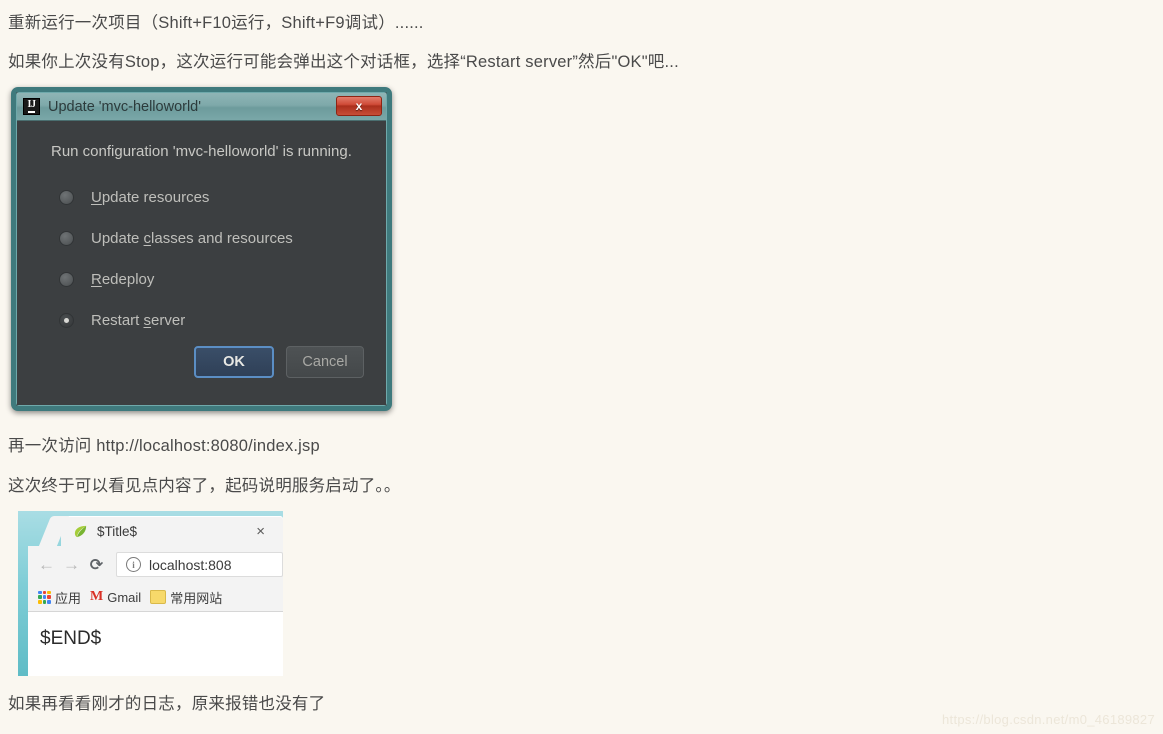  I want to click on bookmark-label-gmail: Gmail, so click(124, 597).